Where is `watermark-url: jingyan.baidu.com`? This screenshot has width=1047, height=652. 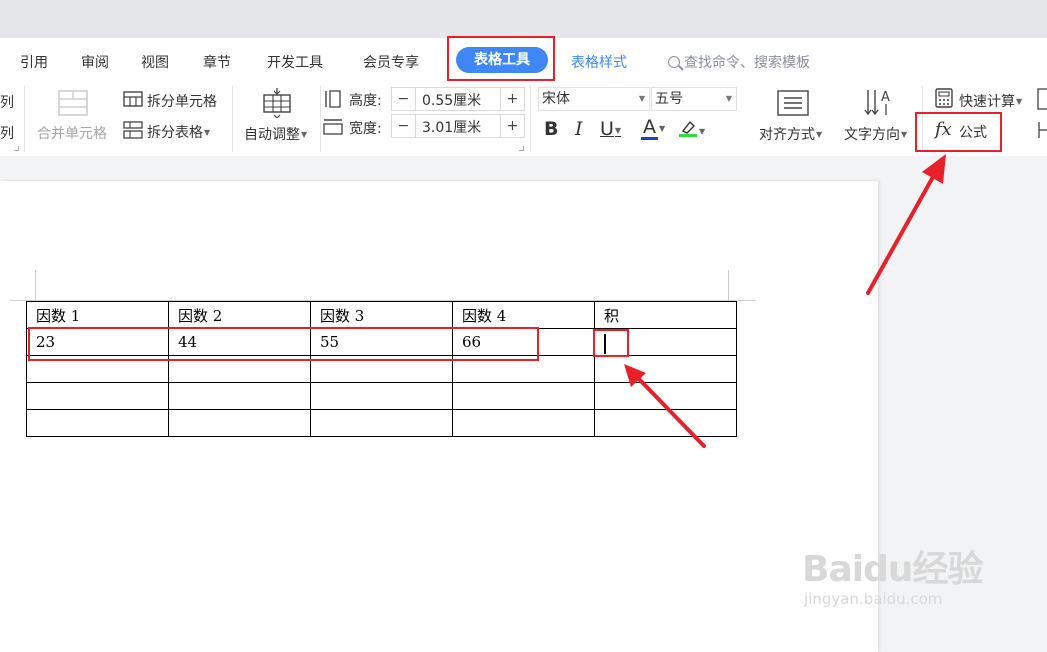
watermark-url: jingyan.baidu.com is located at coordinates (873, 599).